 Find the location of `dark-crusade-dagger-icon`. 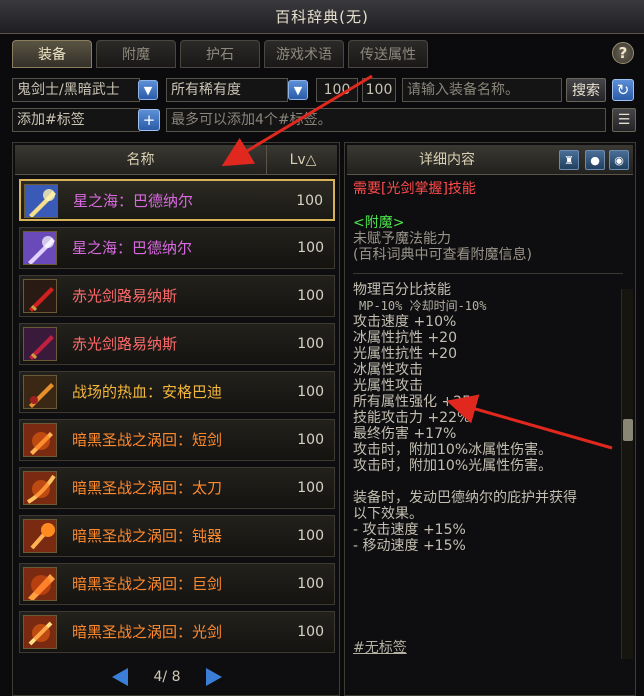

dark-crusade-dagger-icon is located at coordinates (40, 440).